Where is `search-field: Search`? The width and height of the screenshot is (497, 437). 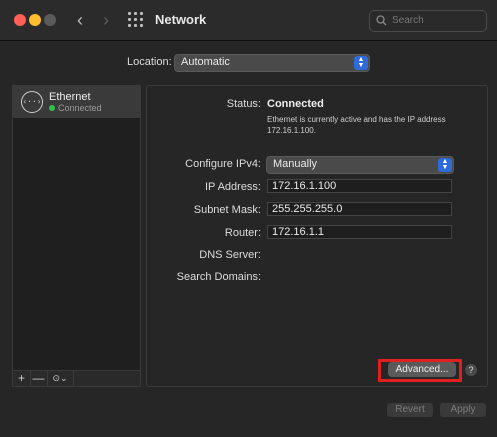
search-field: Search is located at coordinates (428, 21).